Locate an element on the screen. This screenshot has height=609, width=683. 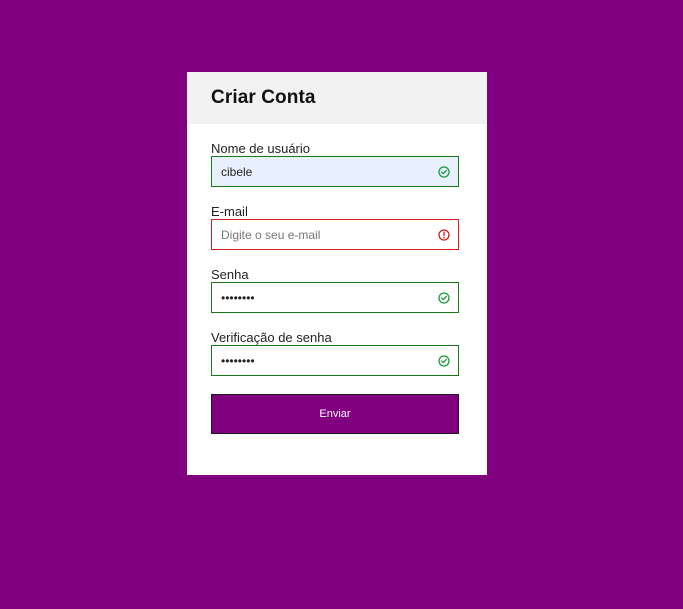
email-input is located at coordinates (335, 234).